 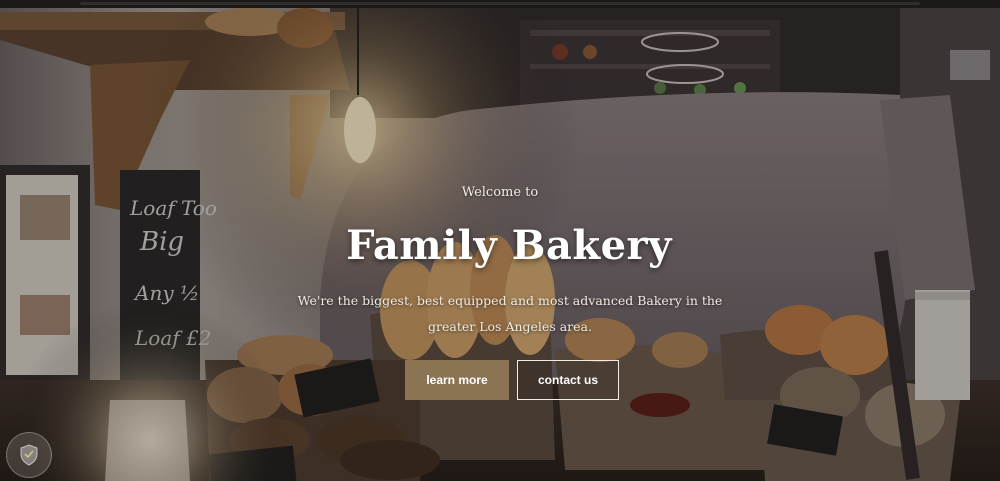 I want to click on hero-title: Family Bakery, so click(x=509, y=245).